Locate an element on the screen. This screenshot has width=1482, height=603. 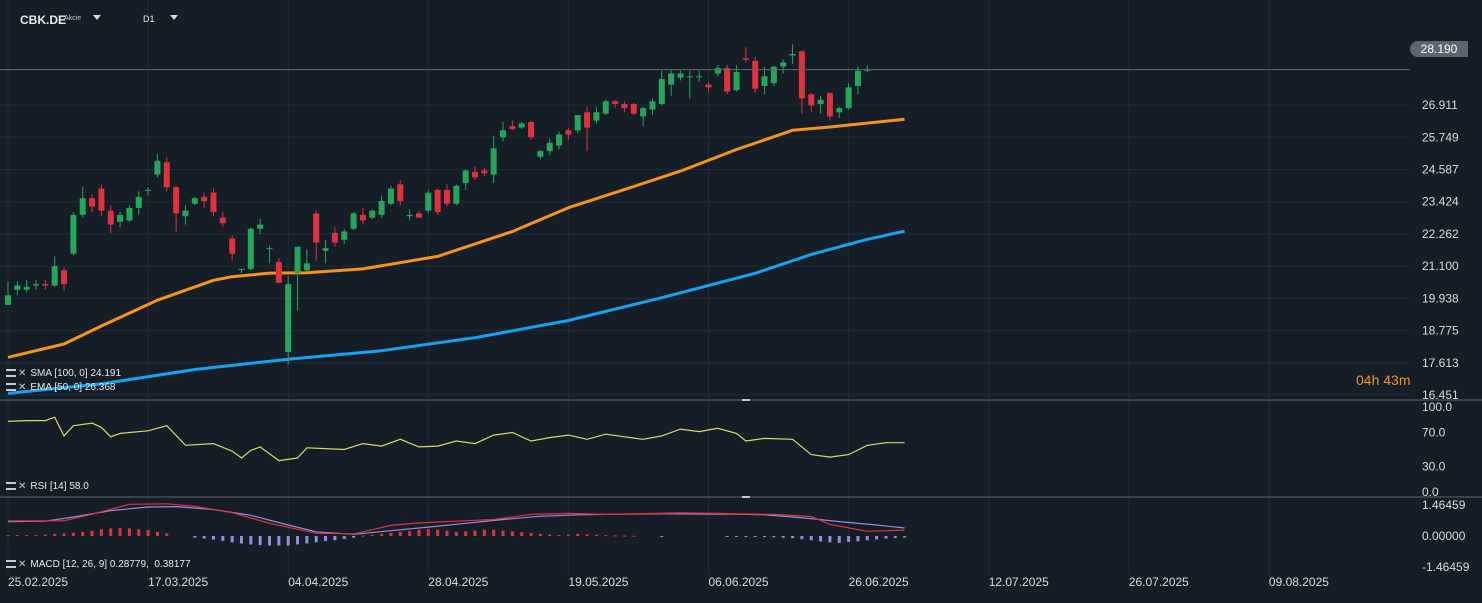
ema-legend: ✕ EMA [50, 0] 26.368 is located at coordinates (60, 387).